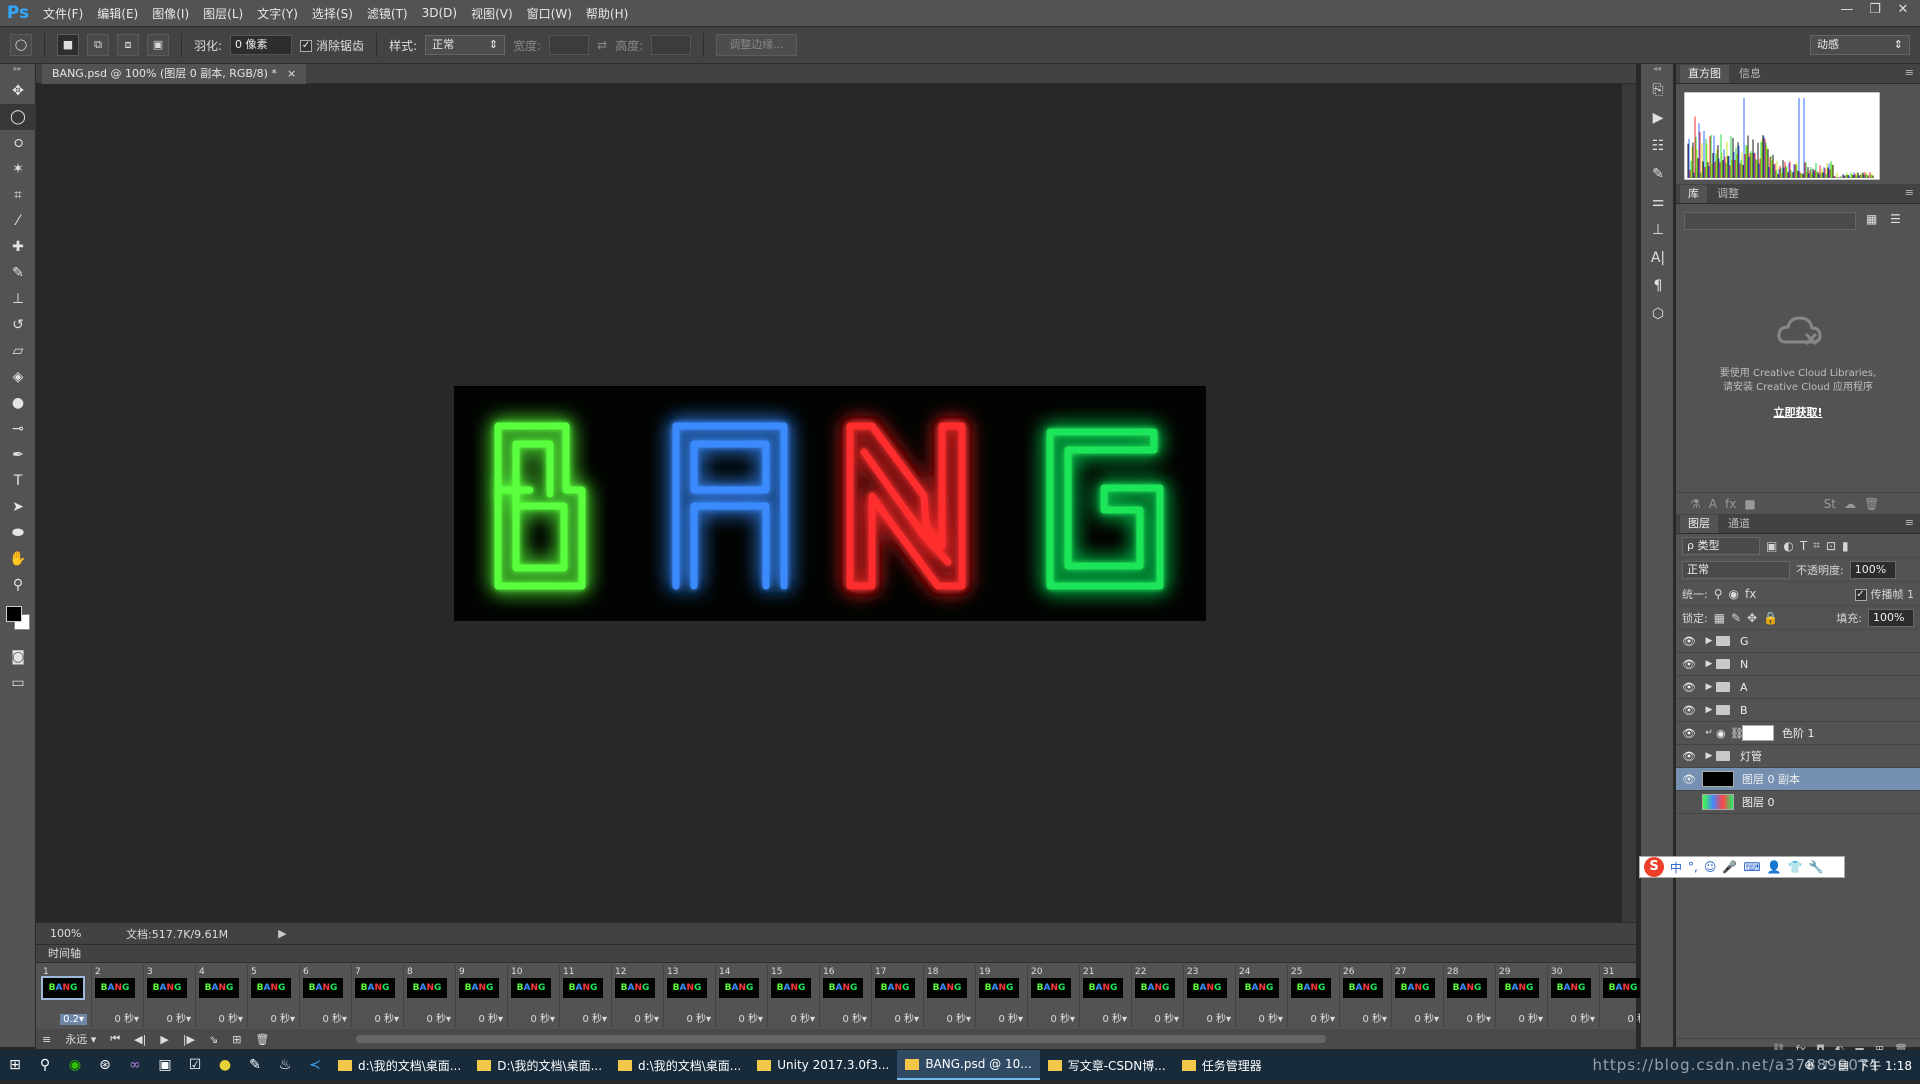  Describe the element at coordinates (1699, 524) in the screenshot. I see `tab-layers: 图层` at that location.